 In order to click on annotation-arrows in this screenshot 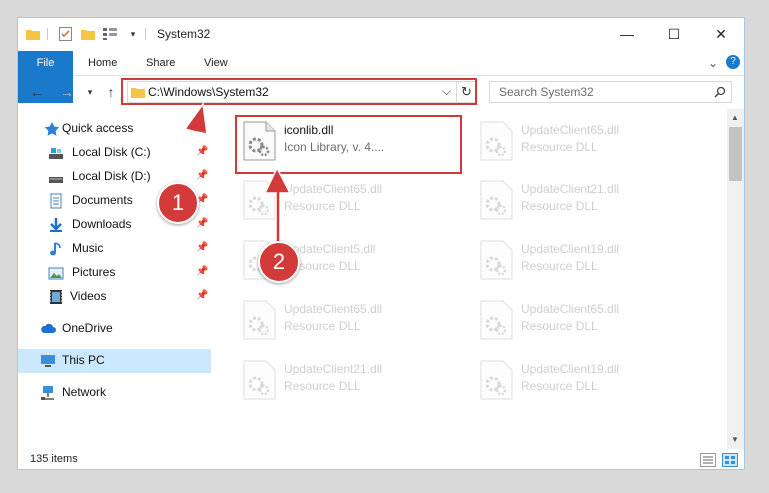, I will do `click(236, 172)`.